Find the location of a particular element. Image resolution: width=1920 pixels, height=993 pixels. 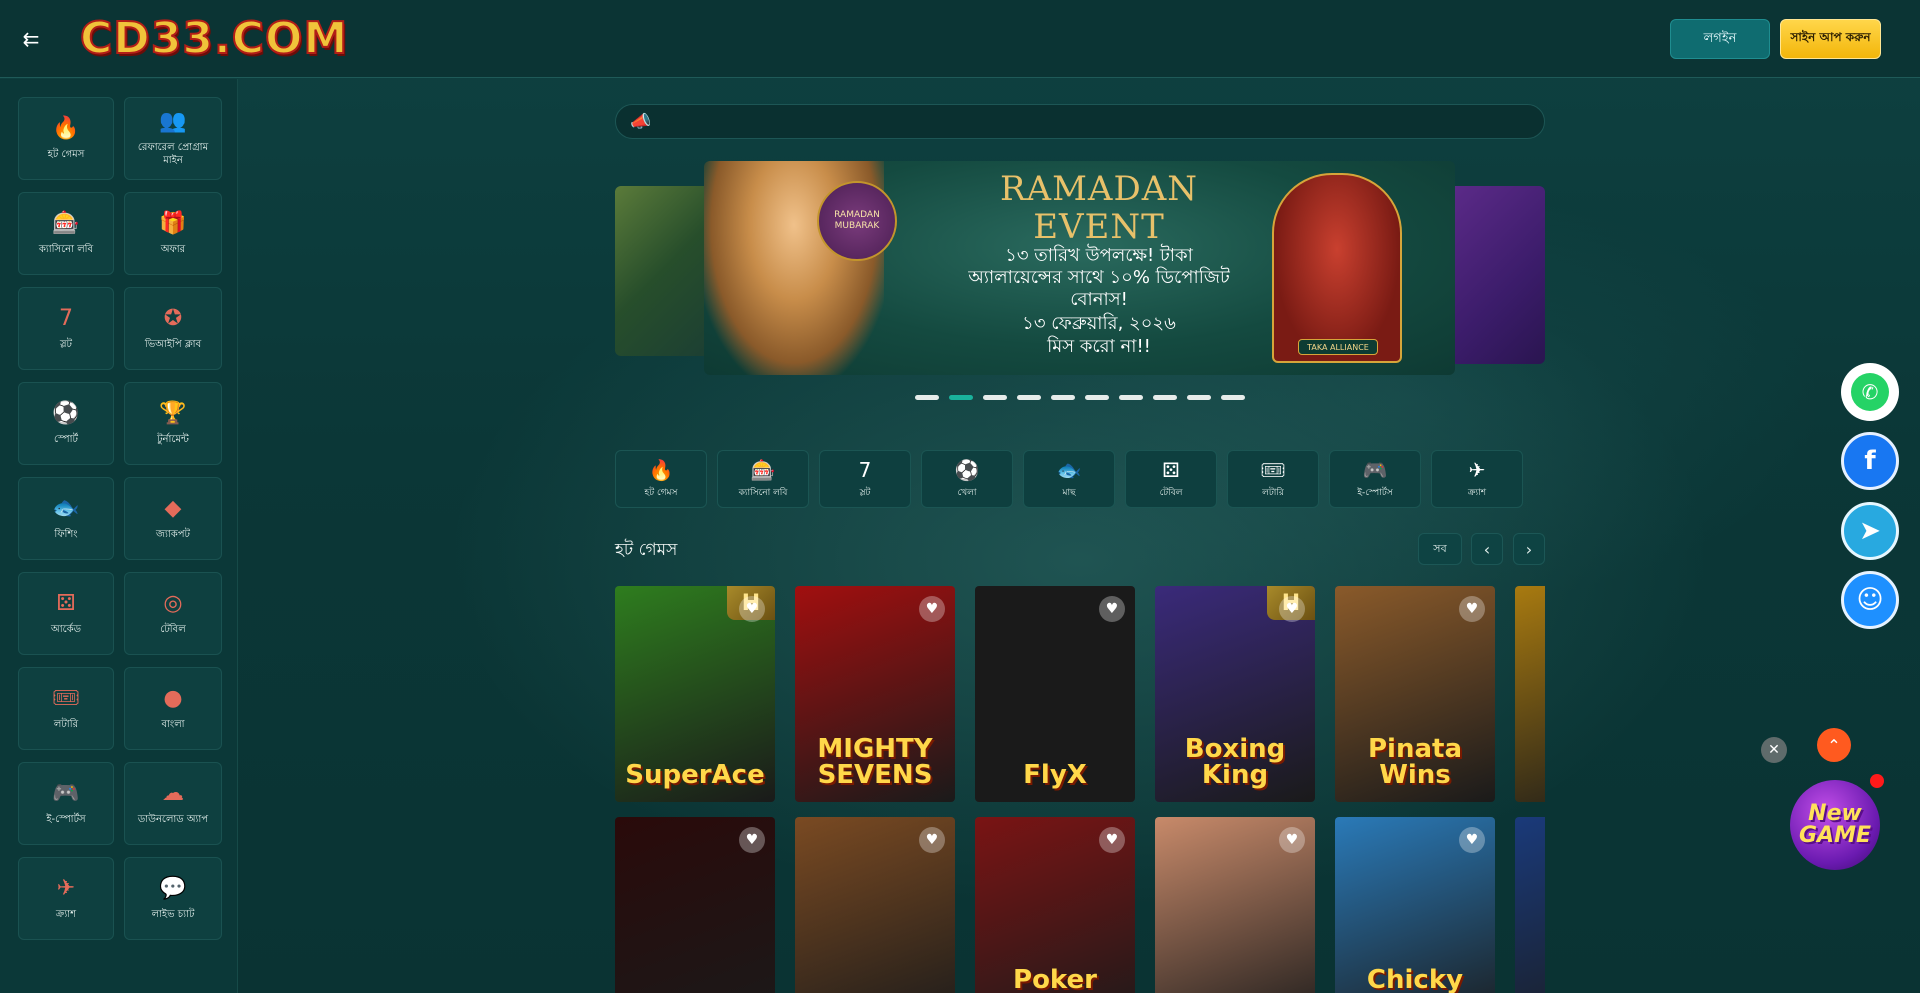

banner-prev-slide is located at coordinates (662, 271).